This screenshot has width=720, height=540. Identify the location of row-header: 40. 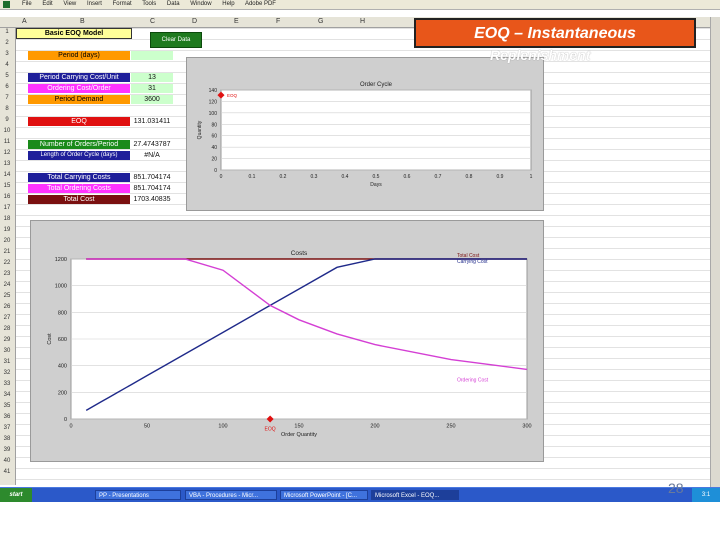
(7, 461).